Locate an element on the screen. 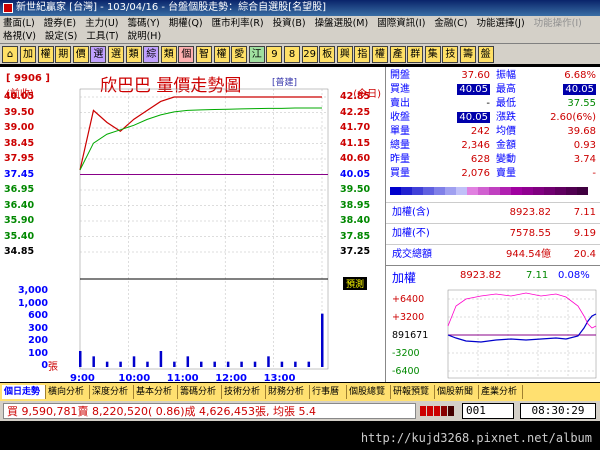  toolbar-button: 智 is located at coordinates (204, 54).